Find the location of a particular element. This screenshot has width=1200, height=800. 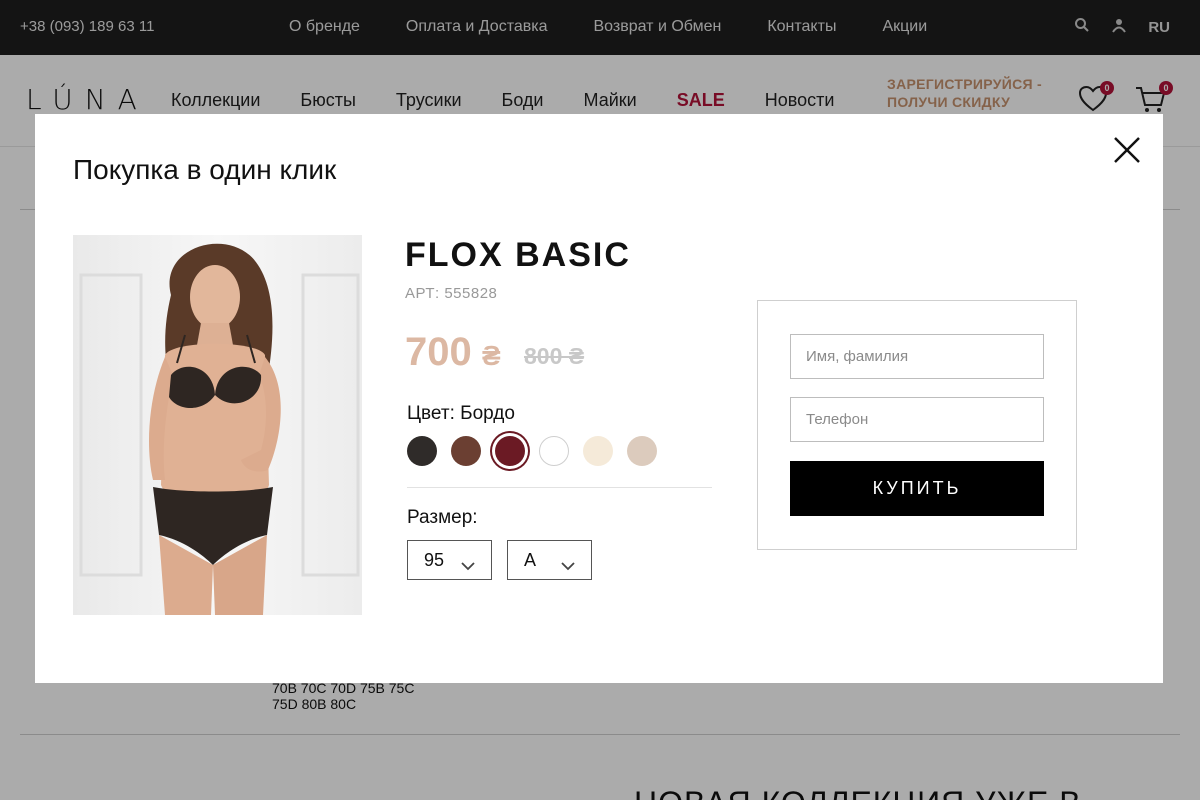

color-label-text: Цвет: is located at coordinates (431, 413).